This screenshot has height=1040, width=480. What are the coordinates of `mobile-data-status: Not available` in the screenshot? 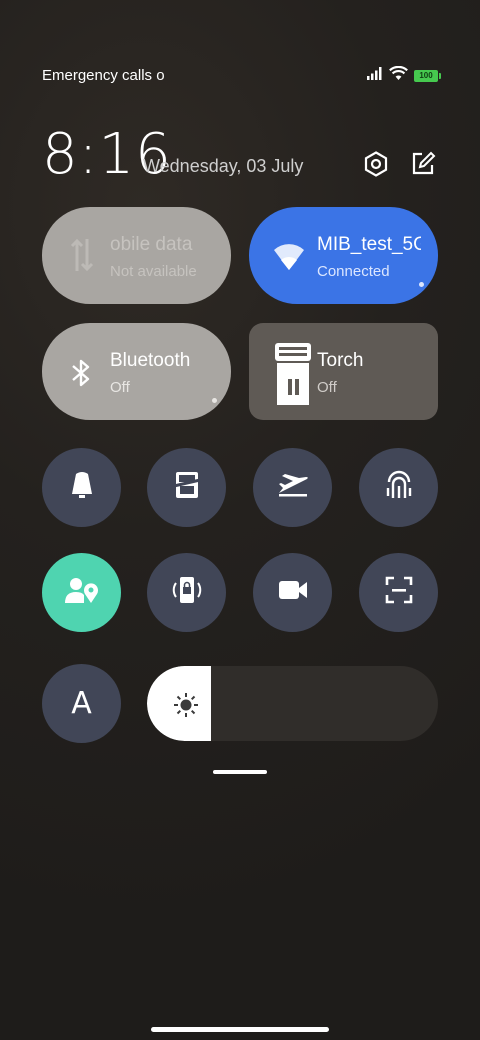 It's located at (153, 271).